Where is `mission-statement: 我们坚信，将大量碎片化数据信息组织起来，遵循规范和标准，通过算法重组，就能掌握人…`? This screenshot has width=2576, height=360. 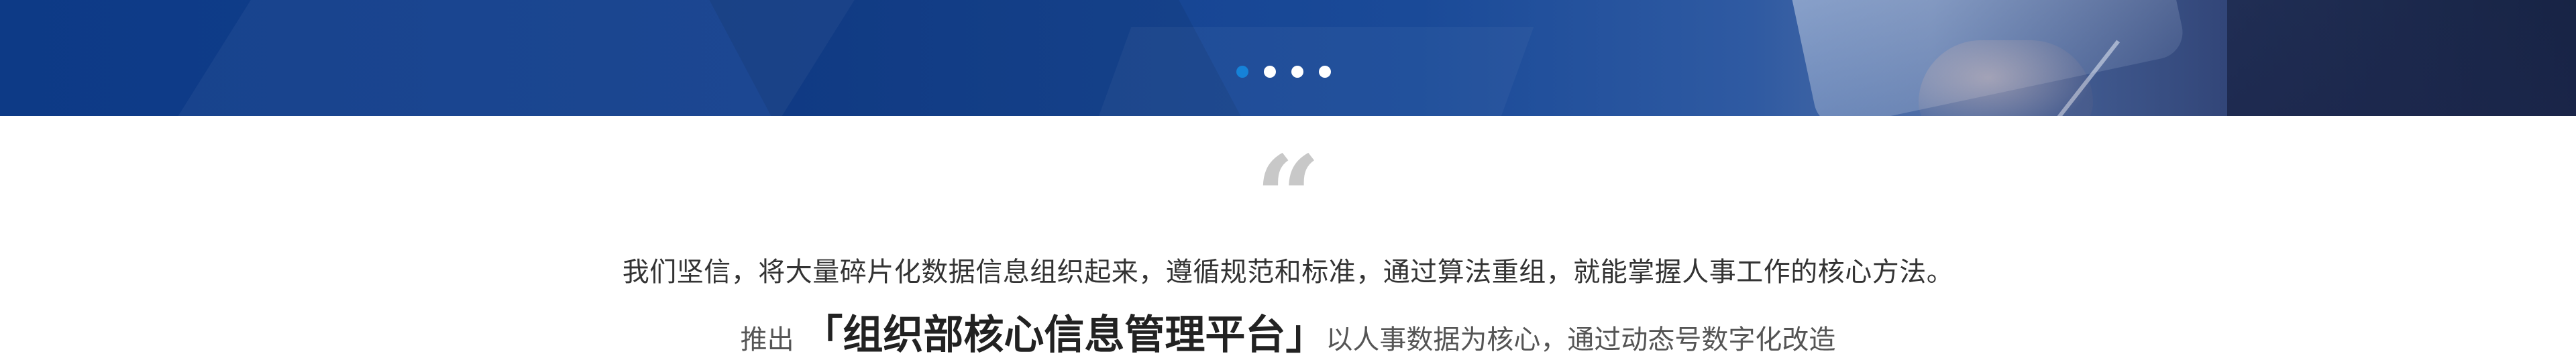 mission-statement: 我们坚信，将大量碎片化数据信息组织起来，遵循规范和标准，通过算法重组，就能掌握人… is located at coordinates (1288, 272).